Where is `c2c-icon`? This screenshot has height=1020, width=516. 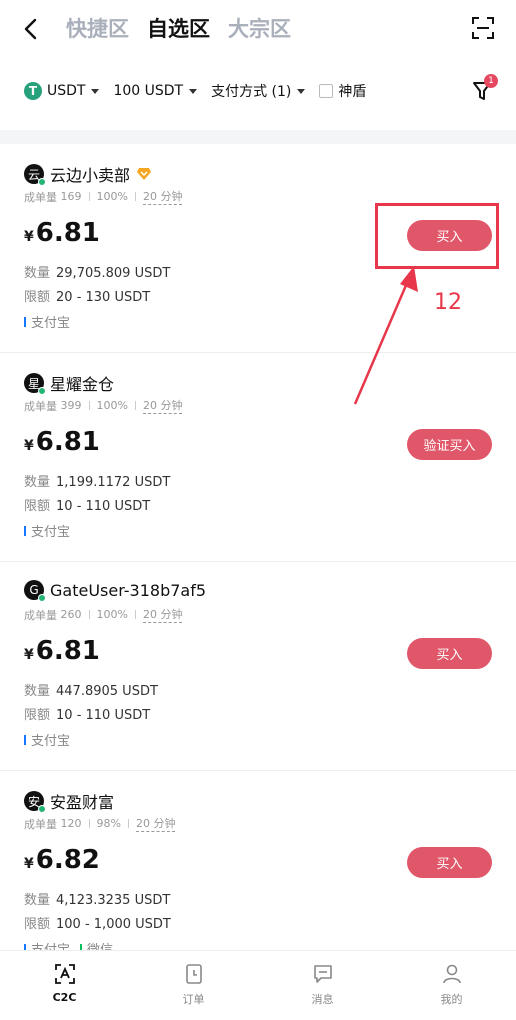
c2c-icon is located at coordinates (64, 974).